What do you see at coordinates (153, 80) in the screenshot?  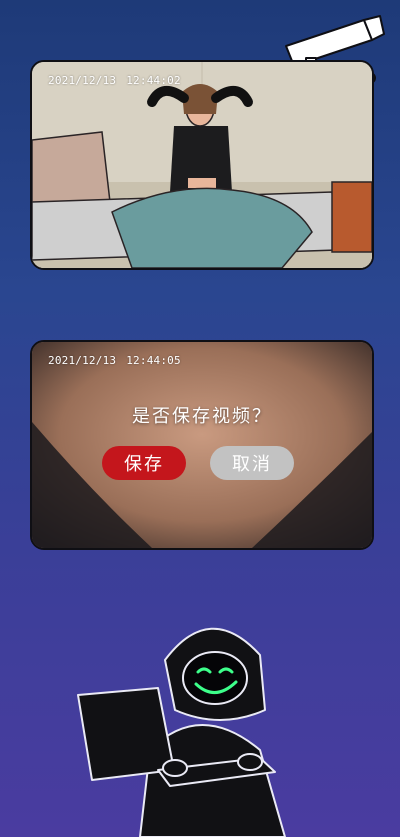 I see `timestamp-time: 12:44:02` at bounding box center [153, 80].